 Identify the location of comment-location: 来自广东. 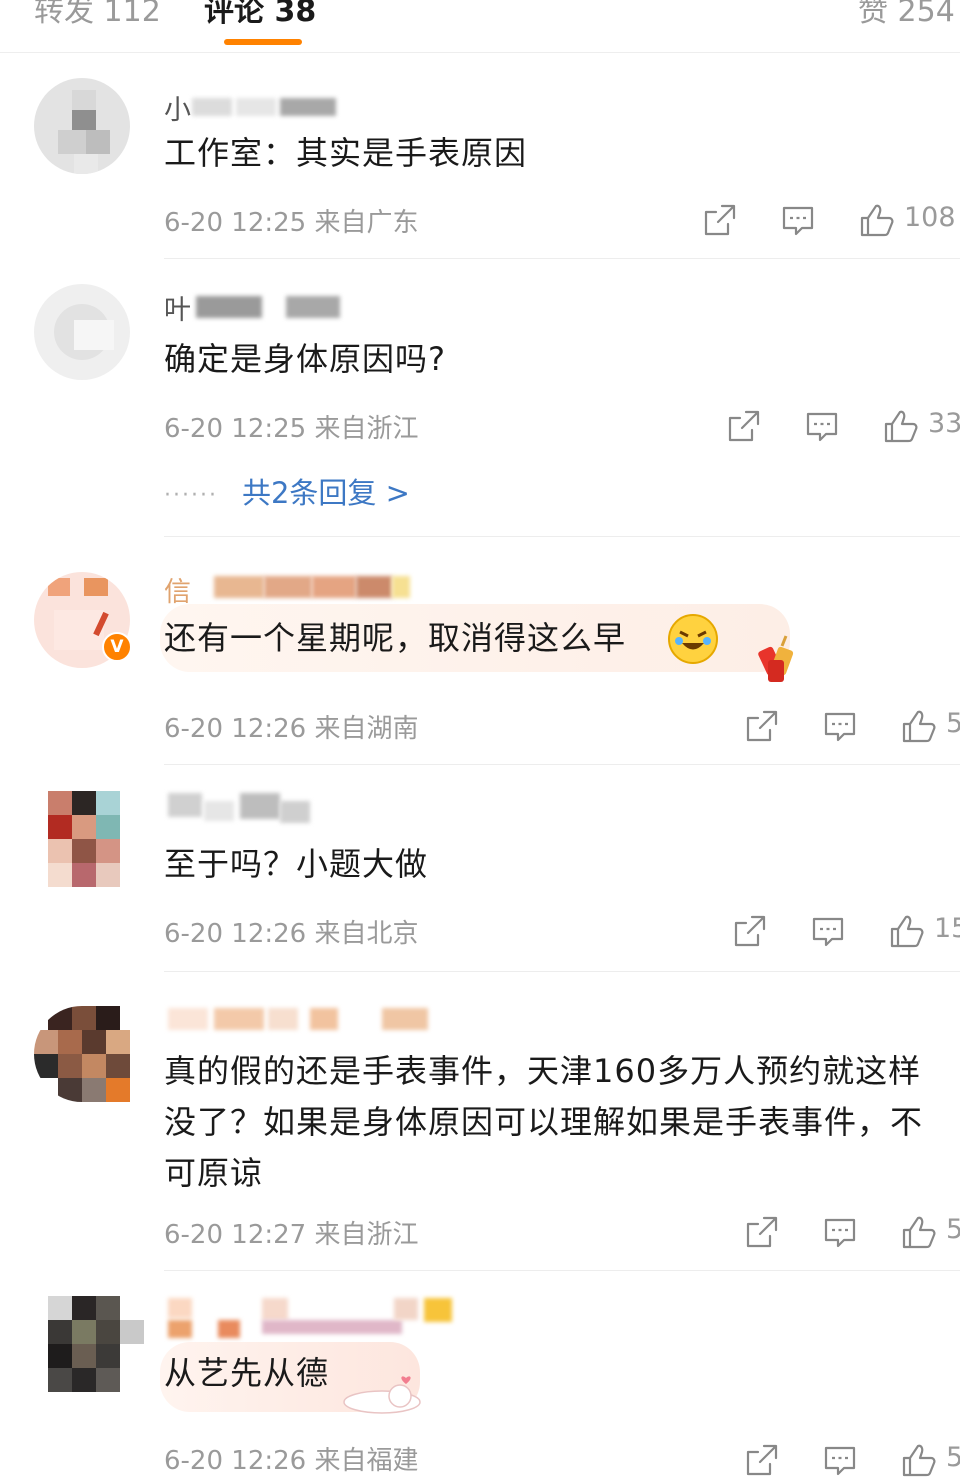
(366, 223).